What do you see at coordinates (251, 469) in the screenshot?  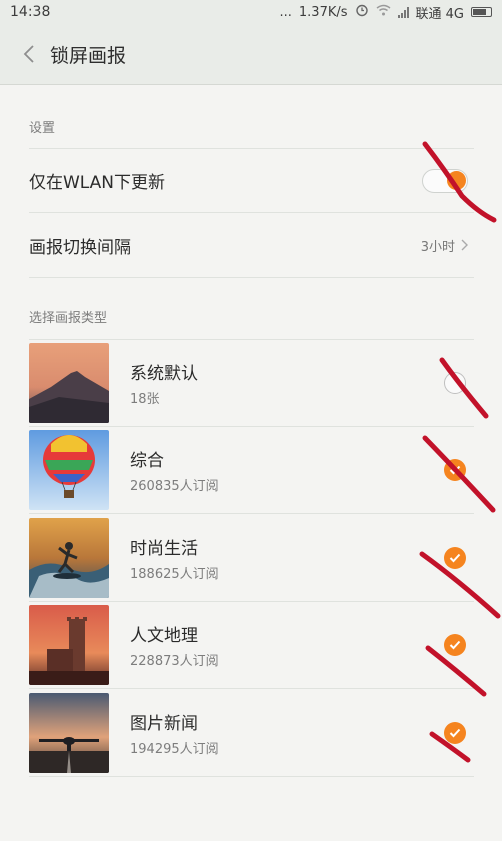 I see `list-item-comprehensive: 综合 260835人订阅` at bounding box center [251, 469].